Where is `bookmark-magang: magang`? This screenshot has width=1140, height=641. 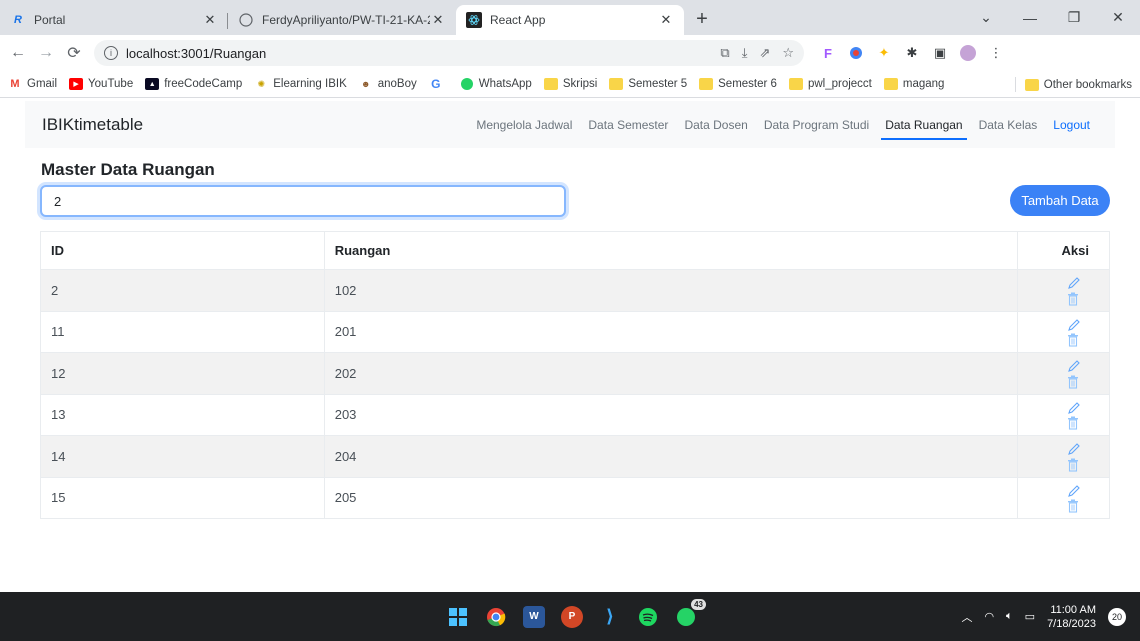 bookmark-magang: magang is located at coordinates (913, 84).